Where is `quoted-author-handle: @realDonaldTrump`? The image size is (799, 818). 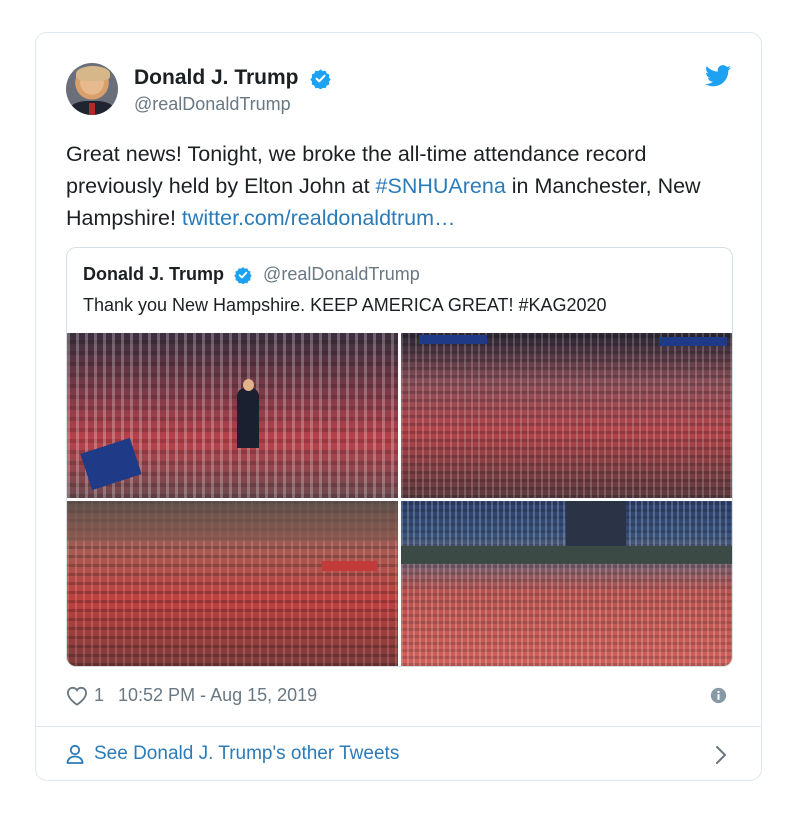
quoted-author-handle: @realDonaldTrump is located at coordinates (341, 274).